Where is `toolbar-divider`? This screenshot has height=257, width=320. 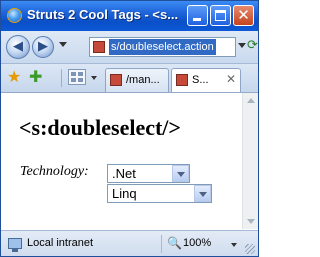 toolbar-divider is located at coordinates (61, 78).